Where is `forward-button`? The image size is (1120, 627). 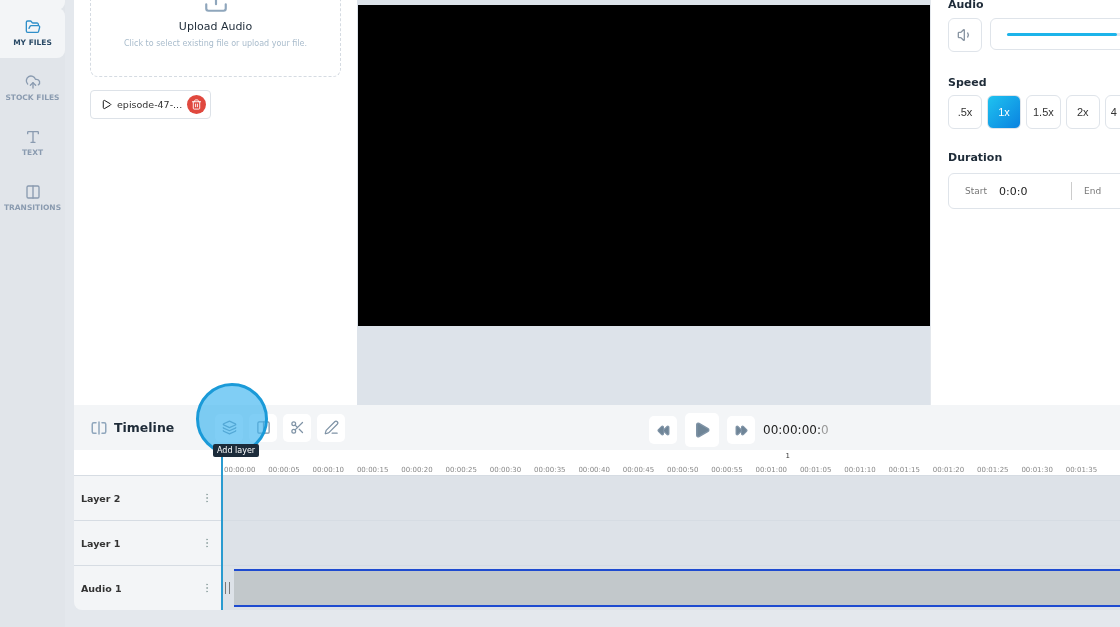 forward-button is located at coordinates (741, 430).